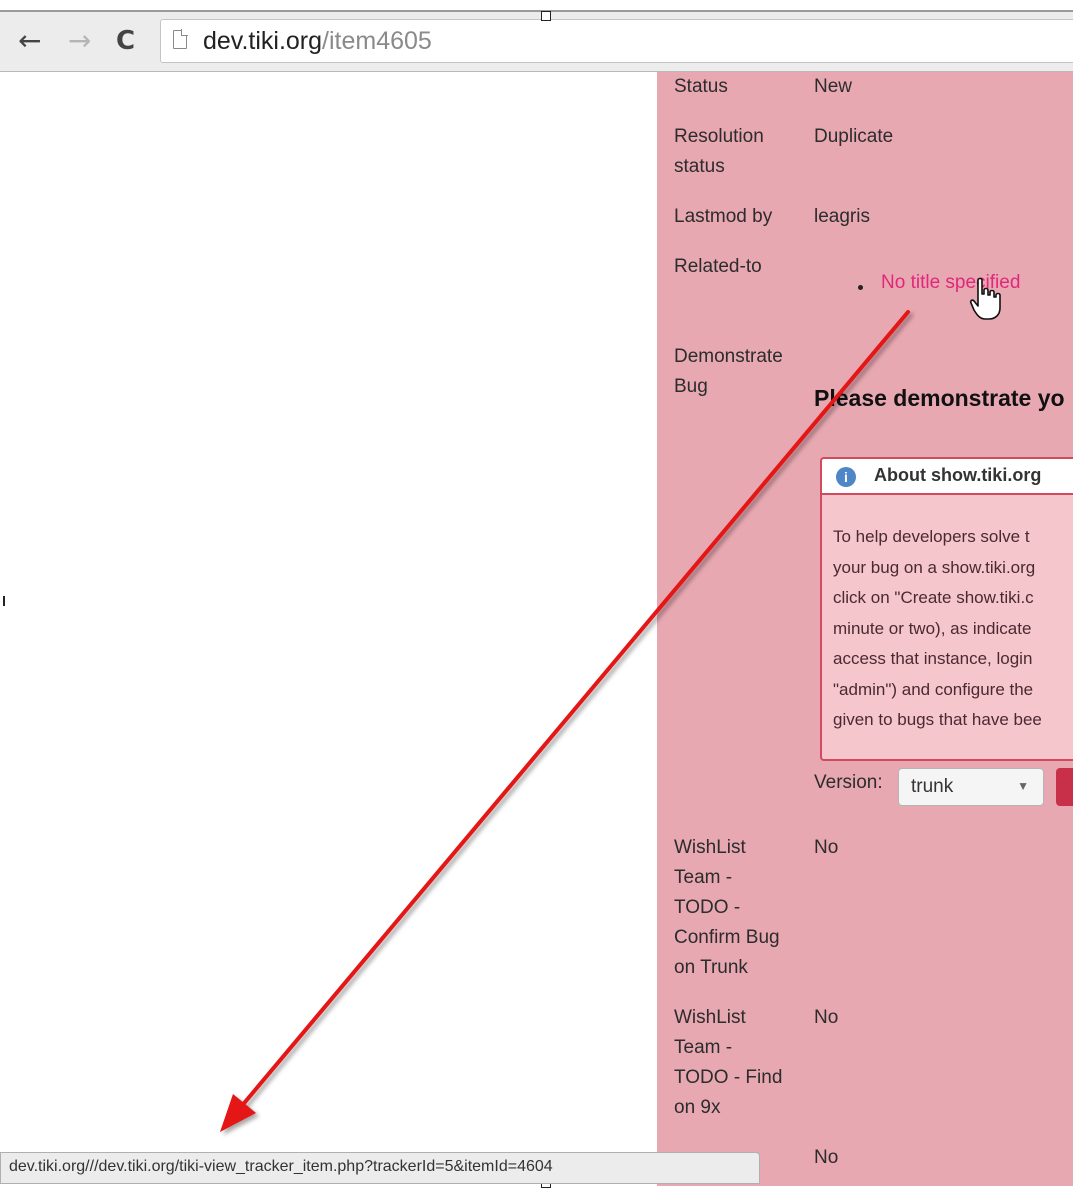 The image size is (1073, 1188). What do you see at coordinates (985, 298) in the screenshot?
I see `hand-cursor-icon` at bounding box center [985, 298].